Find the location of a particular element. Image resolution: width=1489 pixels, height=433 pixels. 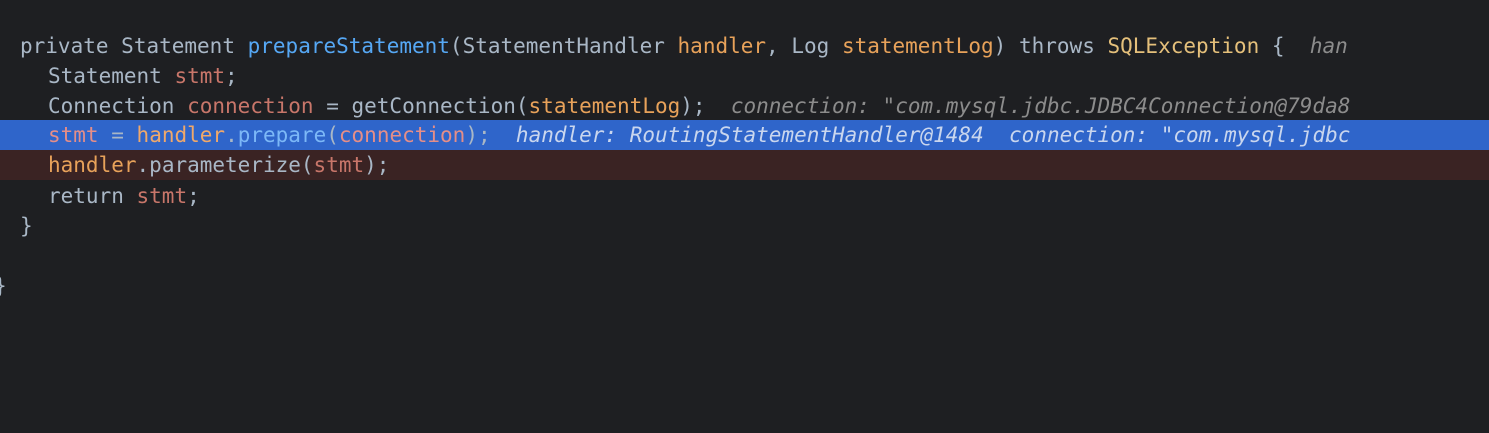

open-brace: { is located at coordinates (1278, 46).